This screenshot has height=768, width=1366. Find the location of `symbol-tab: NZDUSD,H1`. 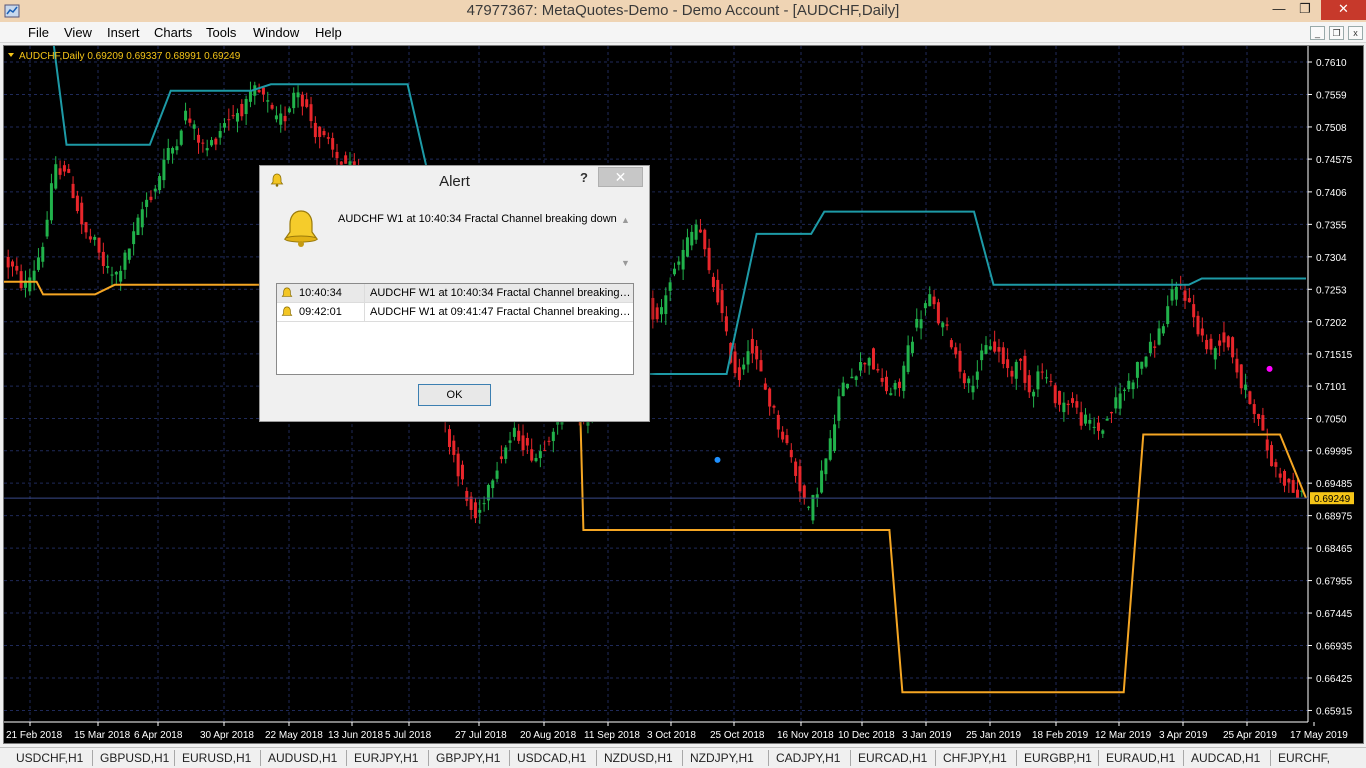

symbol-tab: NZDUSD,H1 is located at coordinates (638, 758).